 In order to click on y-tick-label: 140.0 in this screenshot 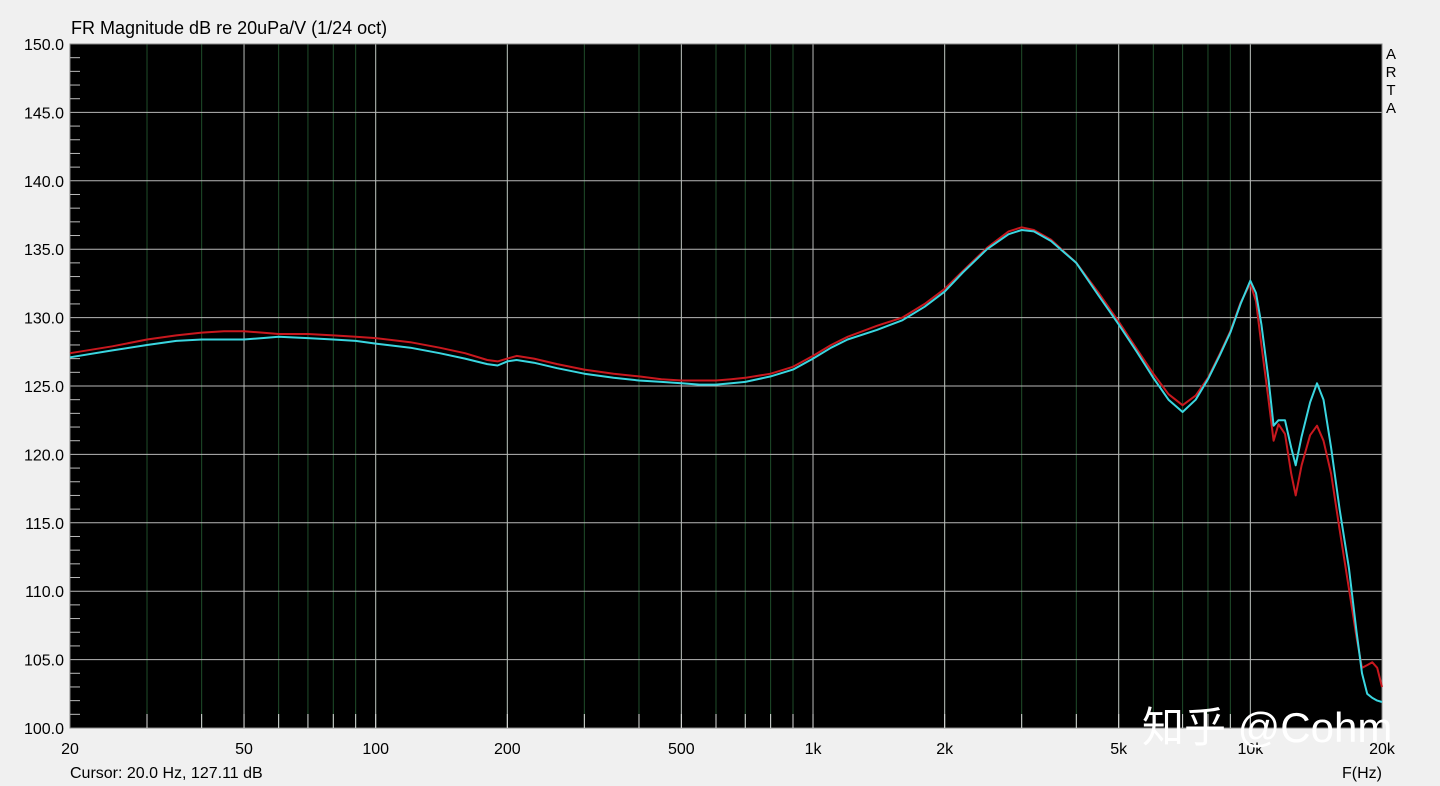, I will do `click(44, 182)`.